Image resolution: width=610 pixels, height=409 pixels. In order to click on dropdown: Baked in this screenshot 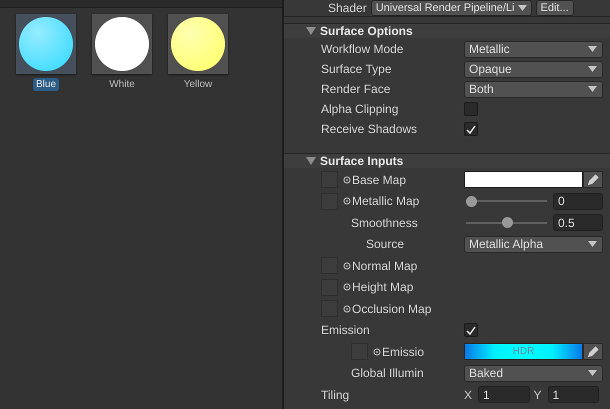, I will do `click(533, 373)`.